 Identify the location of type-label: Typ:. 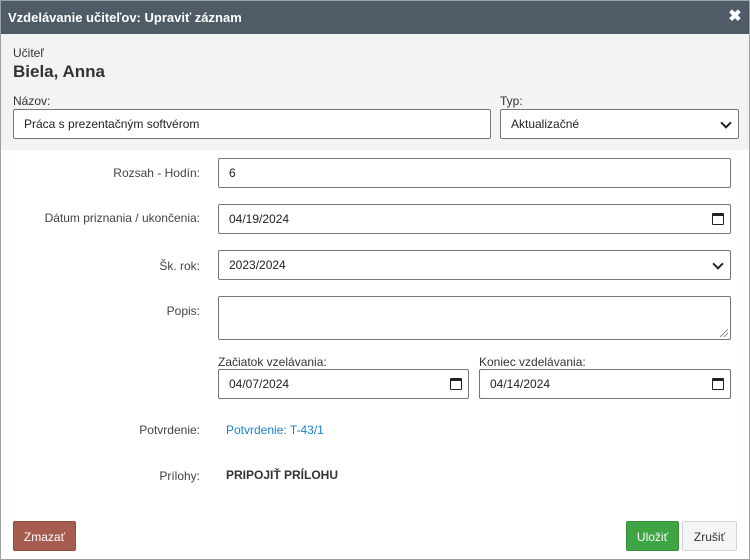
(511, 101).